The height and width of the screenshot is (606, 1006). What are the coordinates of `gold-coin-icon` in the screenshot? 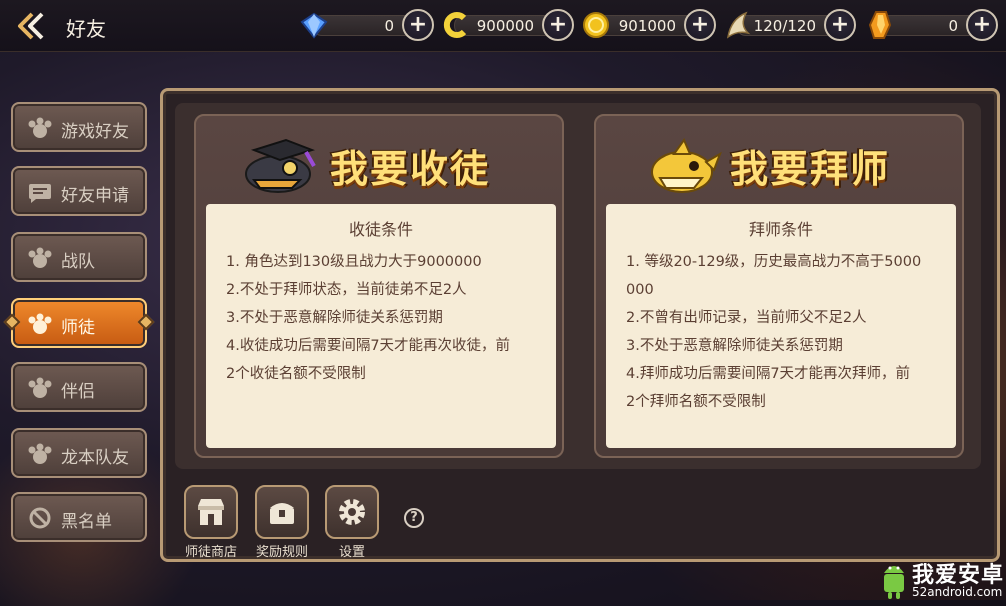 It's located at (596, 25).